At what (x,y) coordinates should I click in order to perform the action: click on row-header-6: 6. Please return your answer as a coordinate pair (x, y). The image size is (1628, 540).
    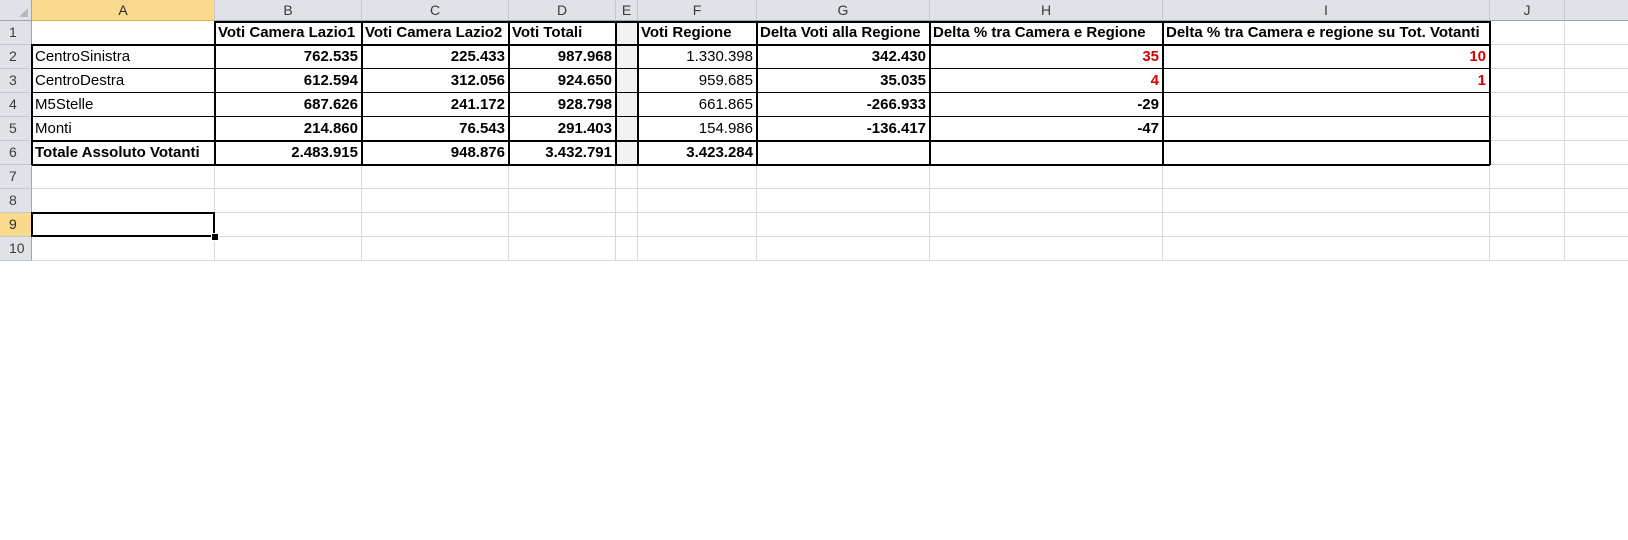
    Looking at the image, I should click on (16, 153).